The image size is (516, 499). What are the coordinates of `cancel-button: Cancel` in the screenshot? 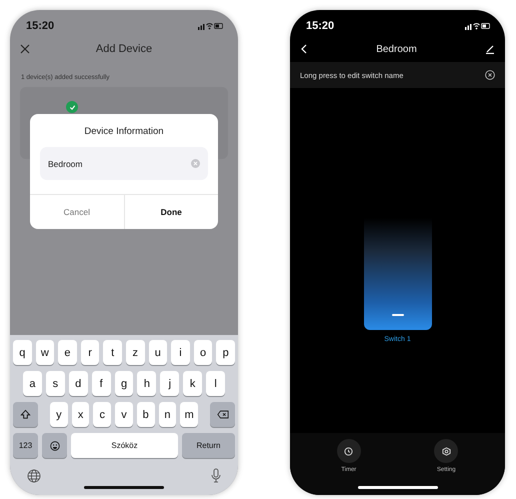 It's located at (77, 212).